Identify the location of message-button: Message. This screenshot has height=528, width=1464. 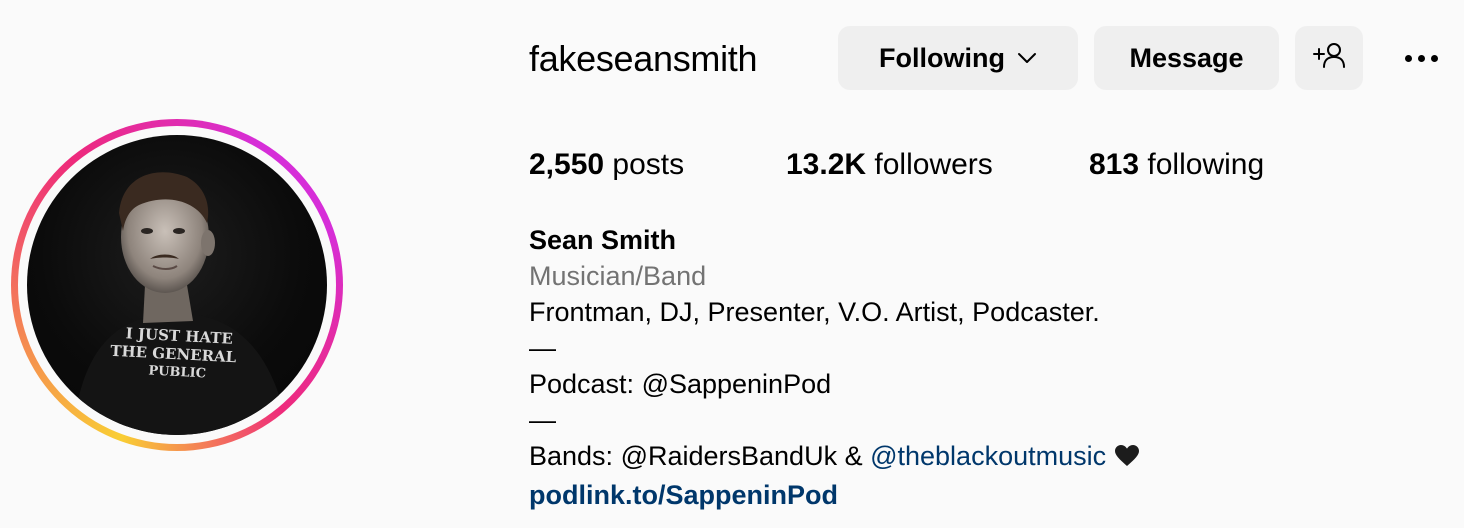
(1186, 58).